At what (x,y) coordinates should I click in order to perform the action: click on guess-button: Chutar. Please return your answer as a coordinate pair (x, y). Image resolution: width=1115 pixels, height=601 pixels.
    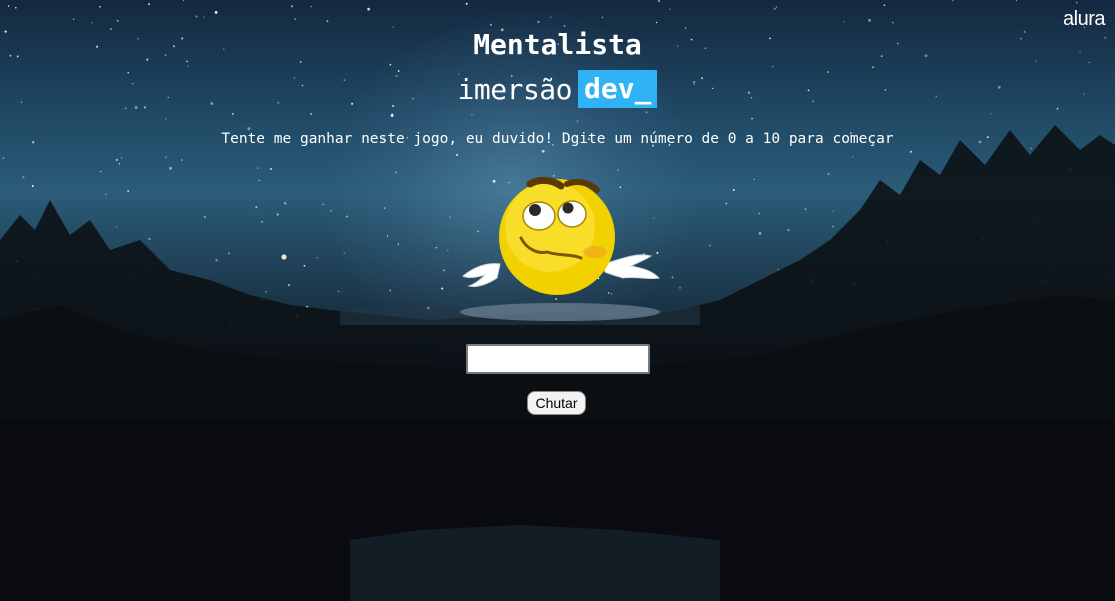
    Looking at the image, I should click on (556, 403).